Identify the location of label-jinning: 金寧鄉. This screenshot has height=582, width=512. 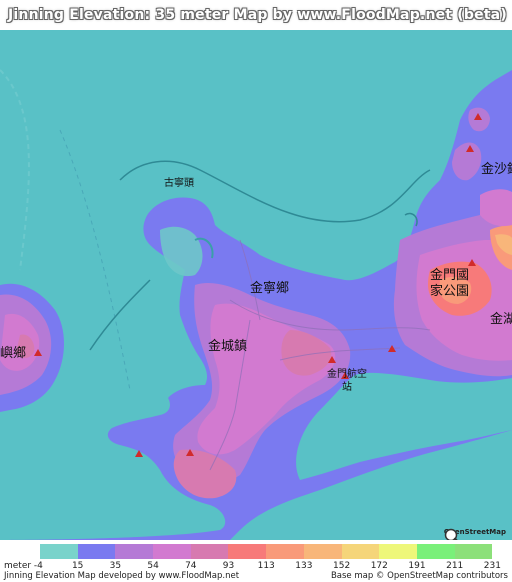
(270, 288).